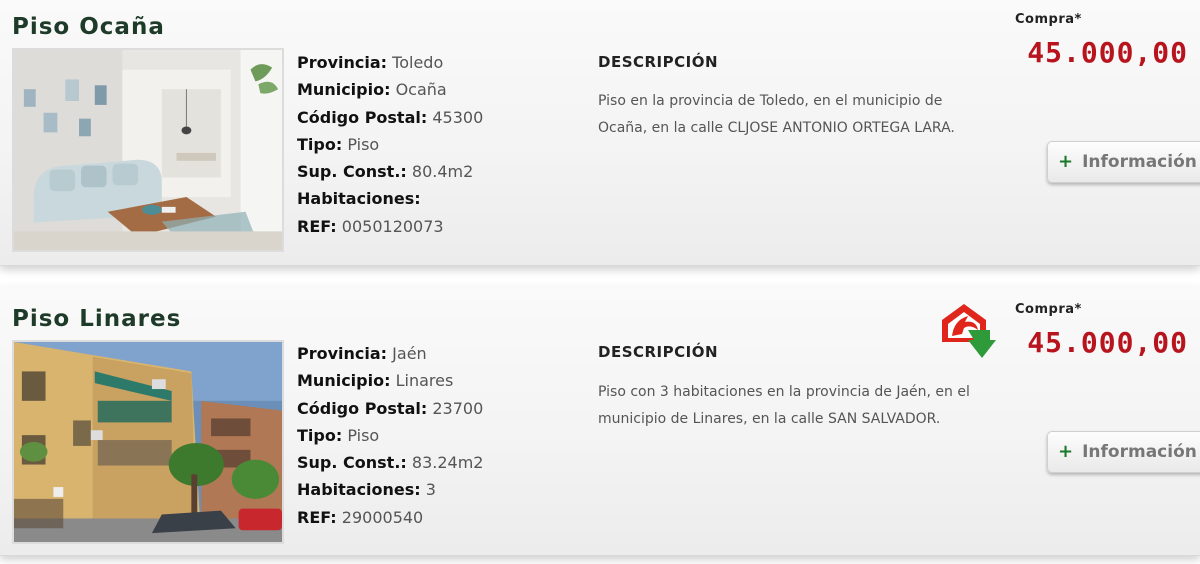 This screenshot has width=1200, height=564. I want to click on spec-codigo-postal: Código Postal: 23700, so click(390, 408).